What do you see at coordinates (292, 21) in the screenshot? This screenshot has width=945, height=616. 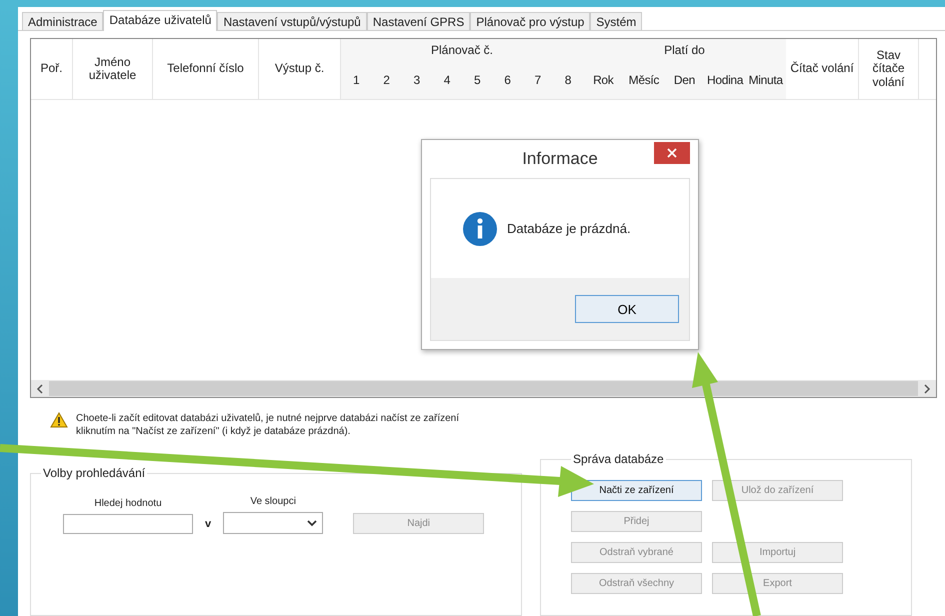 I see `tab: Nastavení vstupů/výstupů` at bounding box center [292, 21].